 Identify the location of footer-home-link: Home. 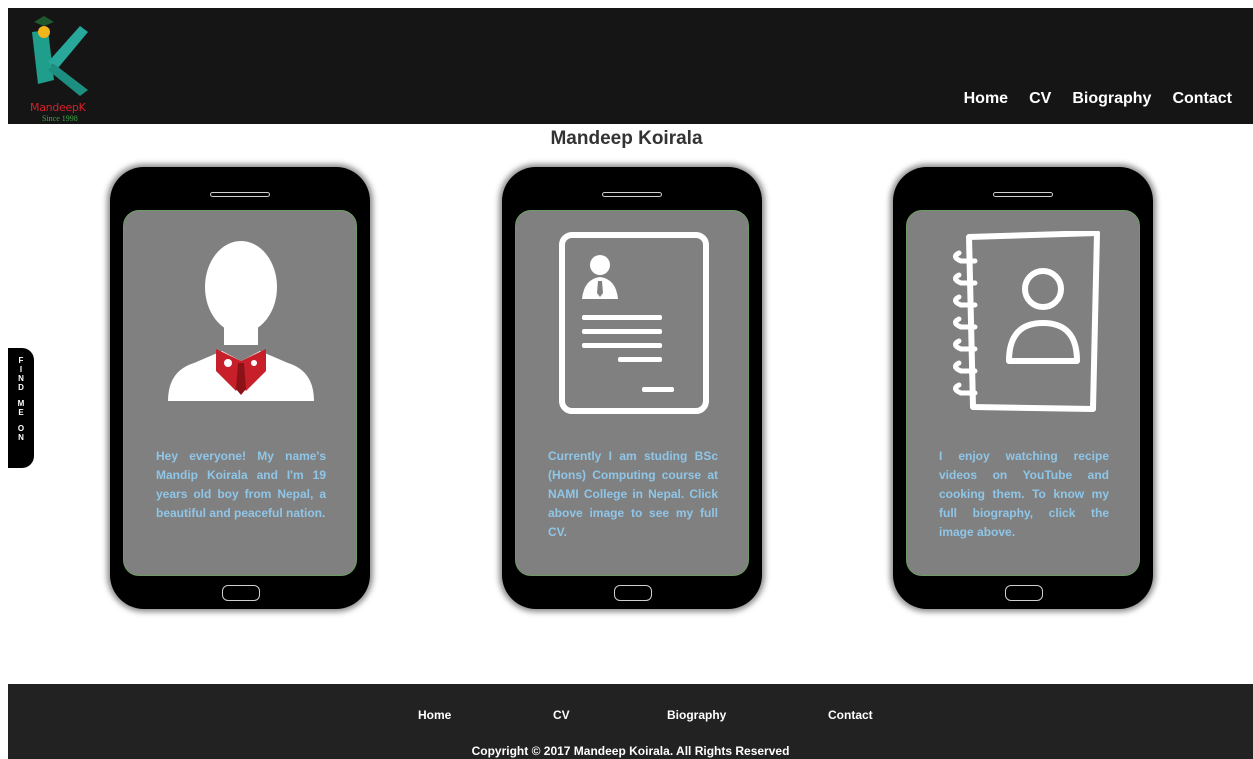
(434, 715).